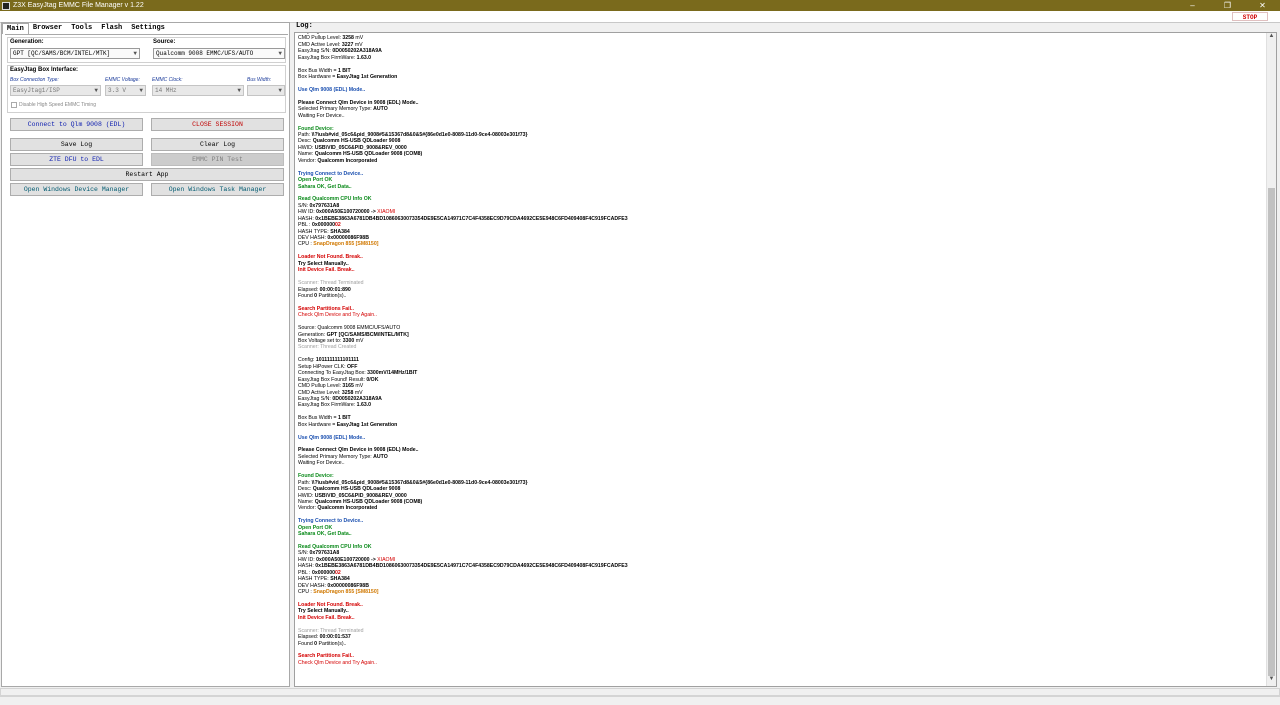 This screenshot has height=705, width=1280. What do you see at coordinates (76, 189) in the screenshot?
I see `device-manager-button: Open Windows Device Manager` at bounding box center [76, 189].